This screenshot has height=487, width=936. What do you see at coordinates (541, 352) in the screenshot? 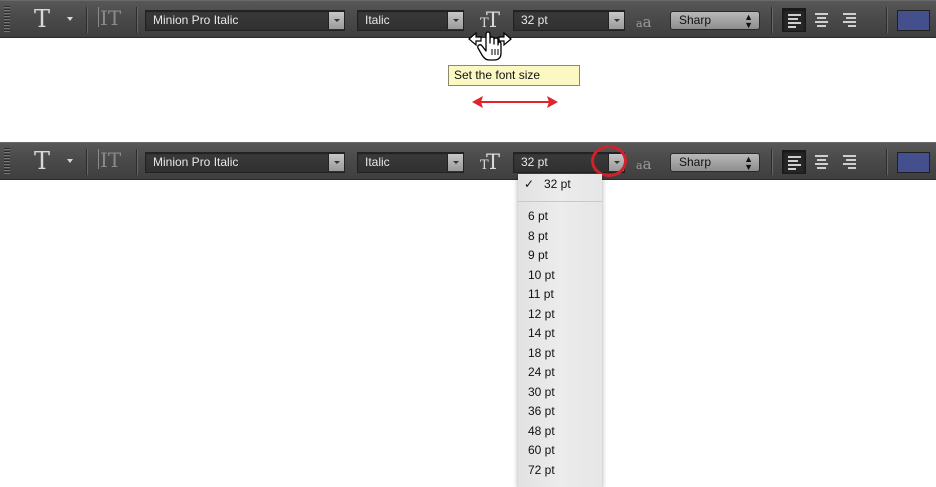
I see `menu-item-label: 18 pt` at bounding box center [541, 352].